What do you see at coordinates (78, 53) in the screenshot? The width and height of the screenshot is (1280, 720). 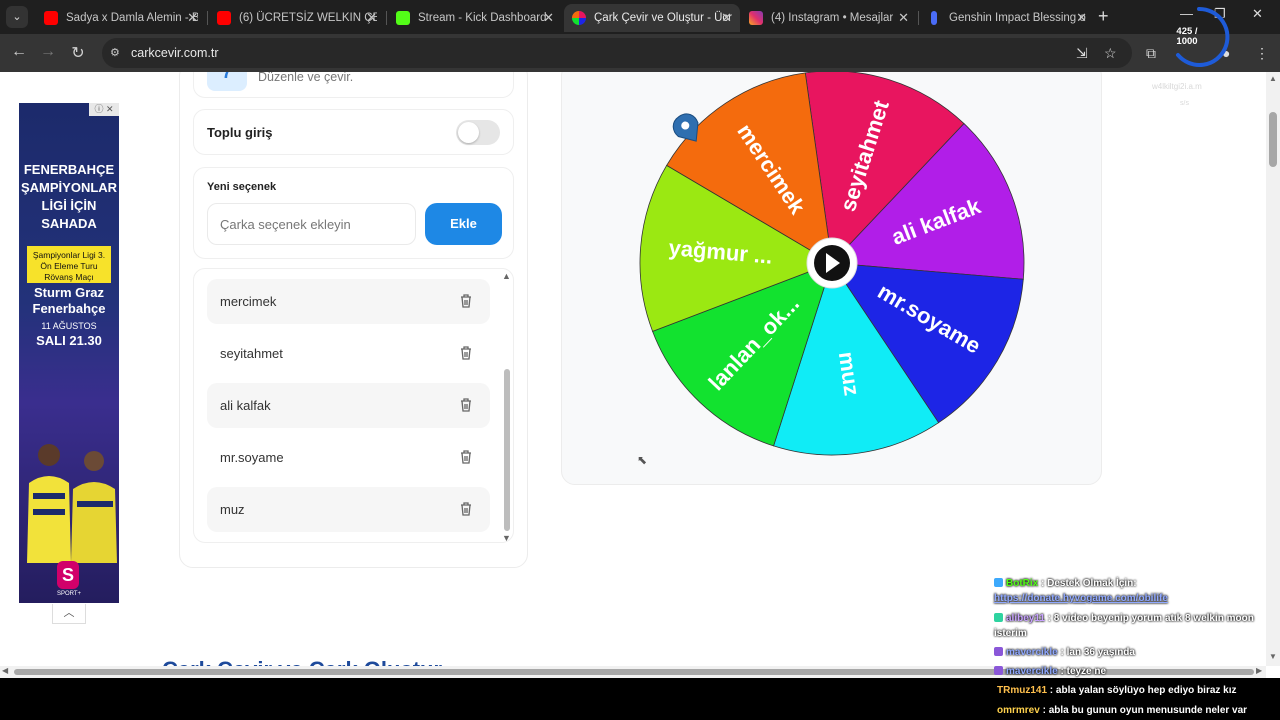 I see `reload-icon: ↻` at bounding box center [78, 53].